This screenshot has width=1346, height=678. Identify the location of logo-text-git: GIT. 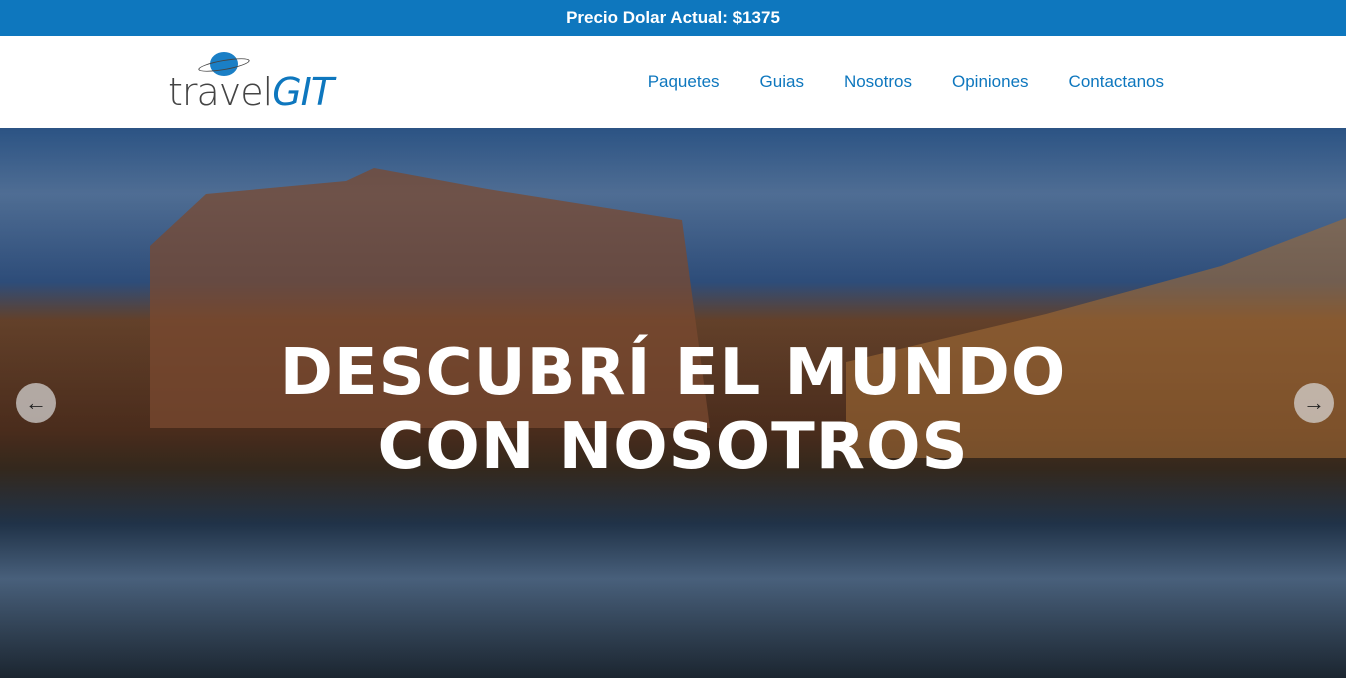
(303, 92).